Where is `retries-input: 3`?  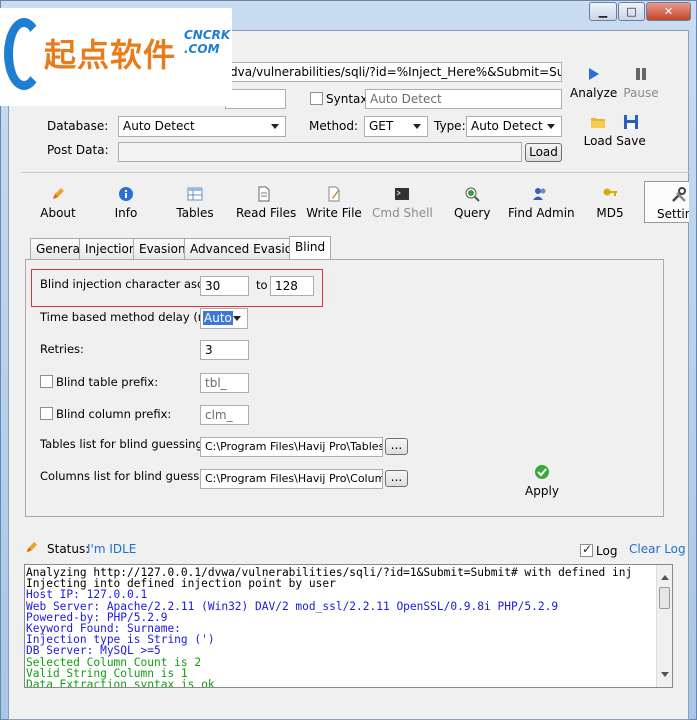
retries-input: 3 is located at coordinates (224, 350).